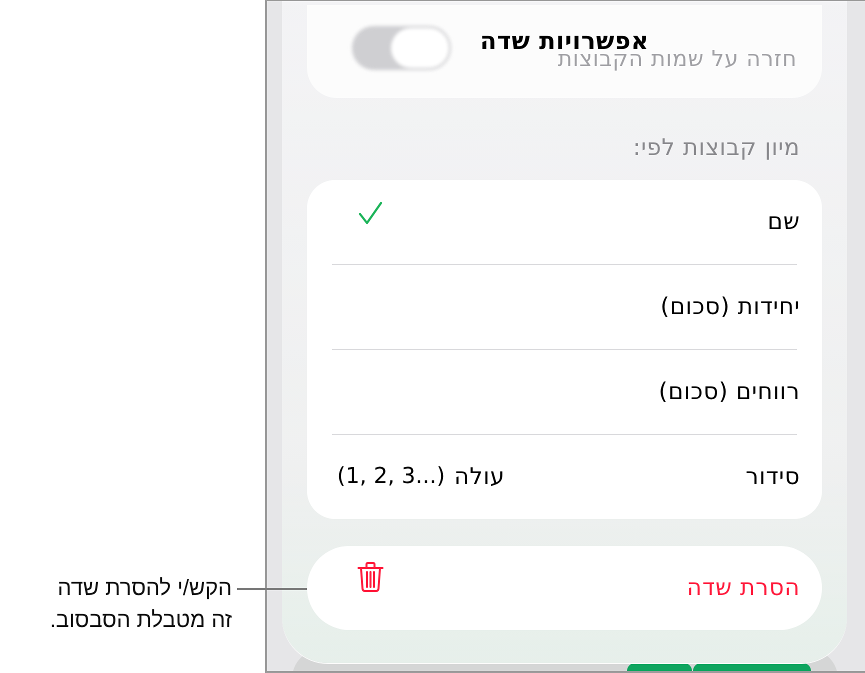 This screenshot has width=865, height=673. What do you see at coordinates (401, 48) in the screenshot?
I see `toggle-switch` at bounding box center [401, 48].